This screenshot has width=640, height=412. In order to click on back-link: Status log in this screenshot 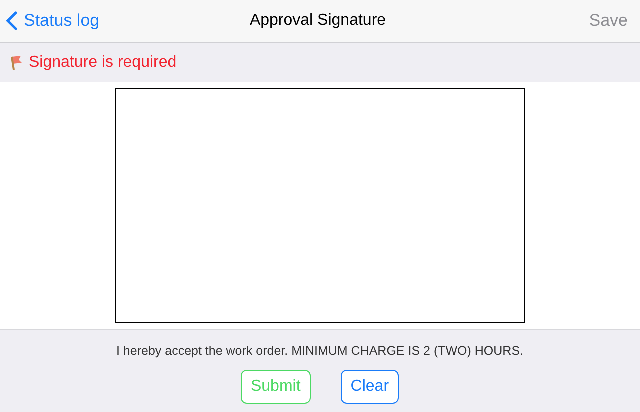, I will do `click(53, 21)`.